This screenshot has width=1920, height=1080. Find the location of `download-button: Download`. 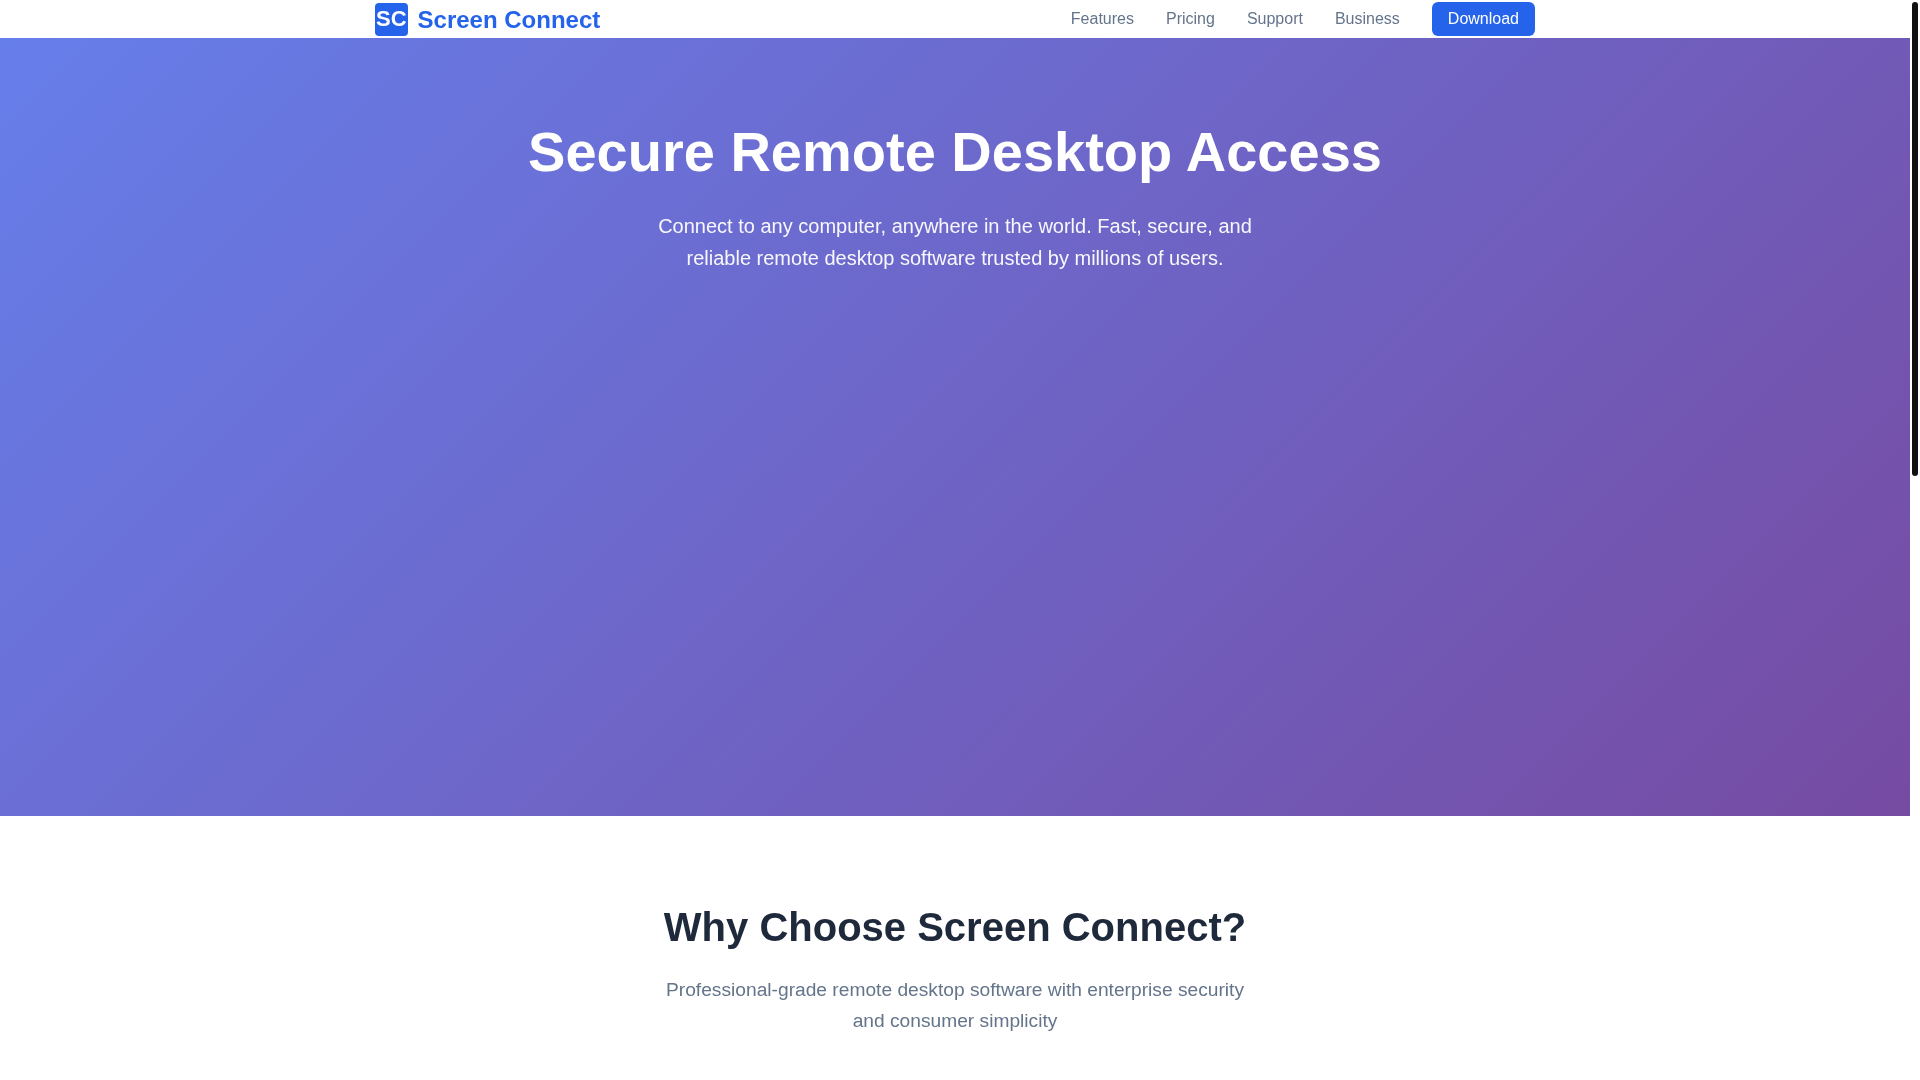

download-button: Download is located at coordinates (1483, 19).